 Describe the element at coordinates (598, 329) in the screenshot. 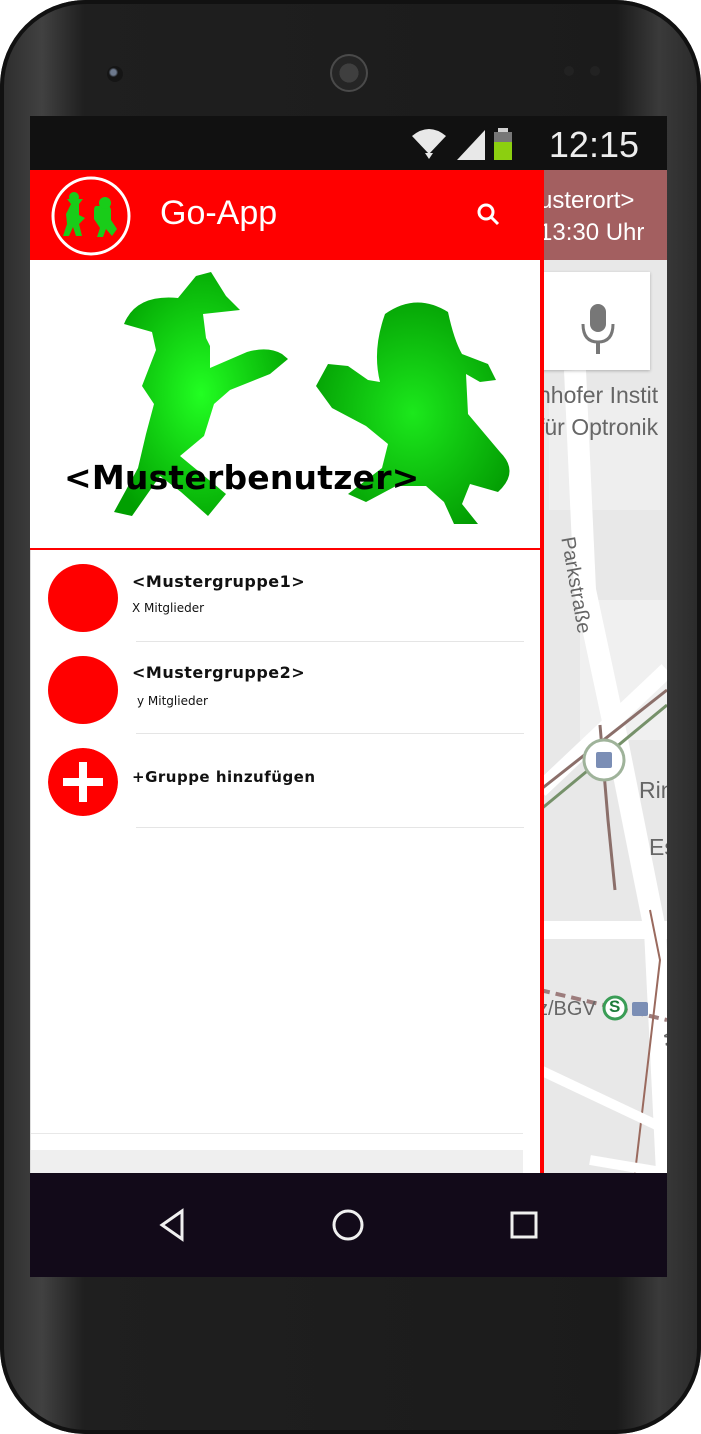

I see `microphone-icon` at that location.